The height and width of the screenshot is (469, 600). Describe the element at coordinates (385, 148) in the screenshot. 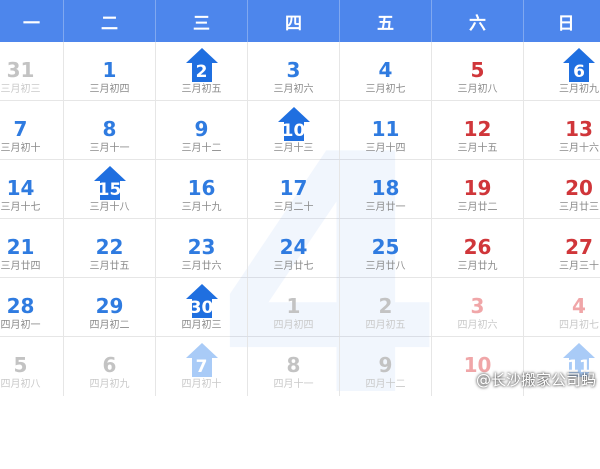

I see `lunar-date: 三月十四` at that location.